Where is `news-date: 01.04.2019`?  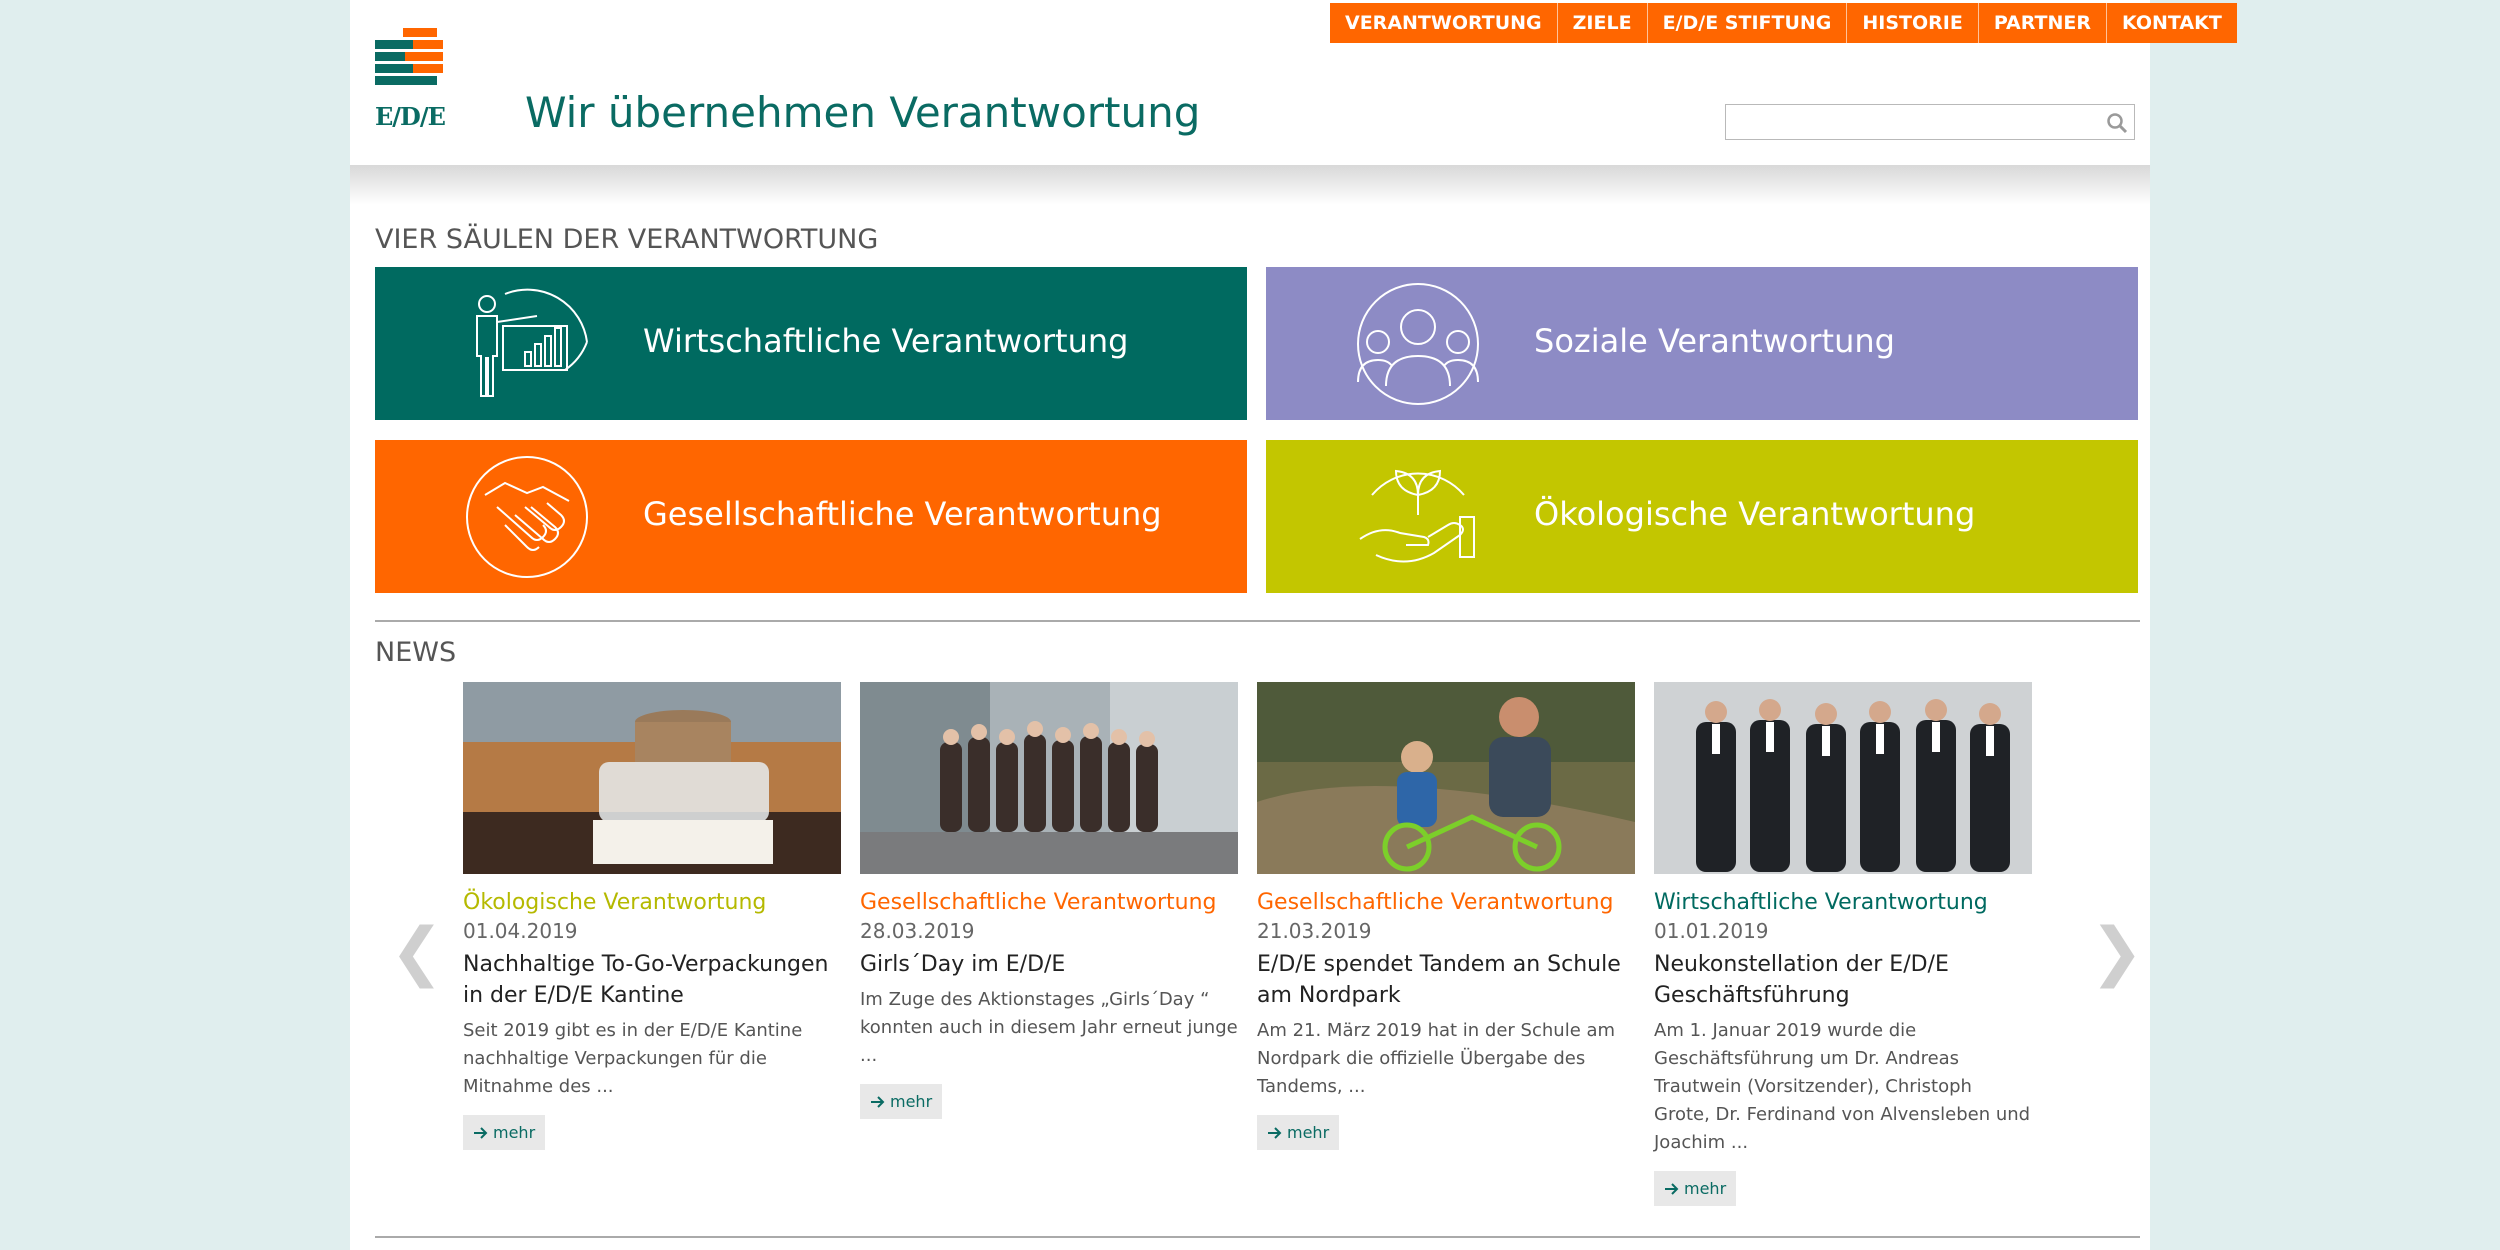 news-date: 01.04.2019 is located at coordinates (520, 931).